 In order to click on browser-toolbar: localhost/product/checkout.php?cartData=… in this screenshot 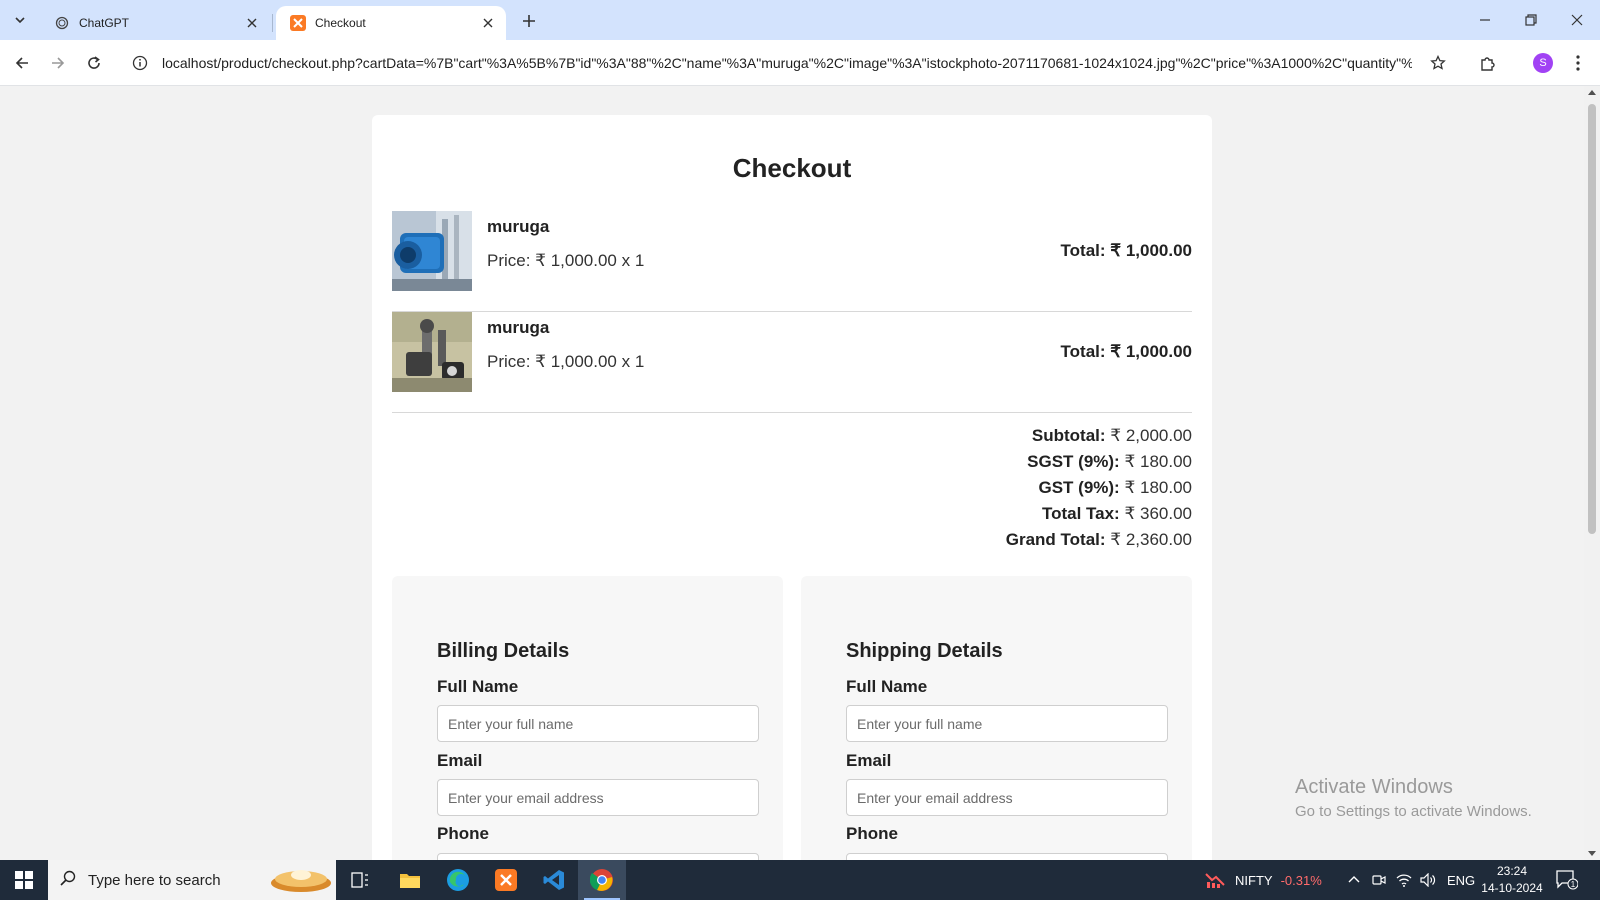, I will do `click(800, 63)`.